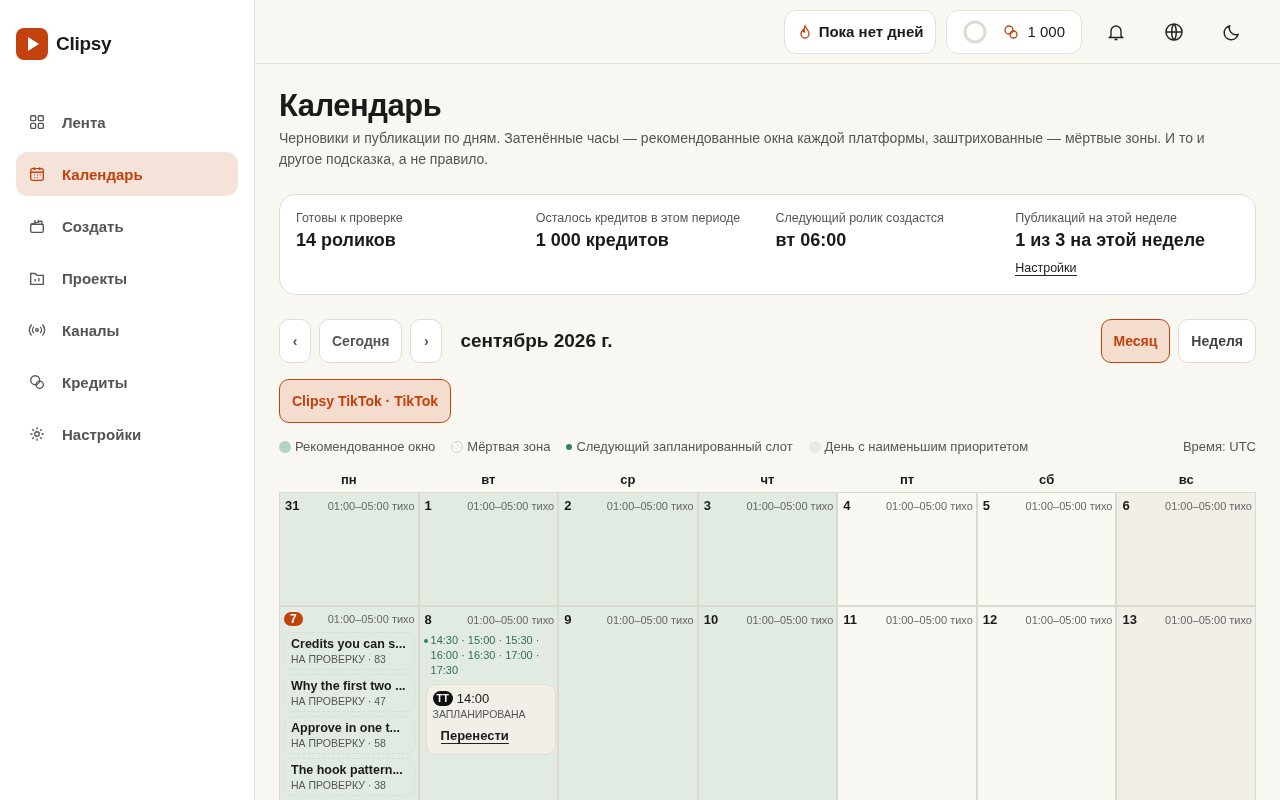 The width and height of the screenshot is (1280, 800). I want to click on day-number: 2, so click(568, 505).